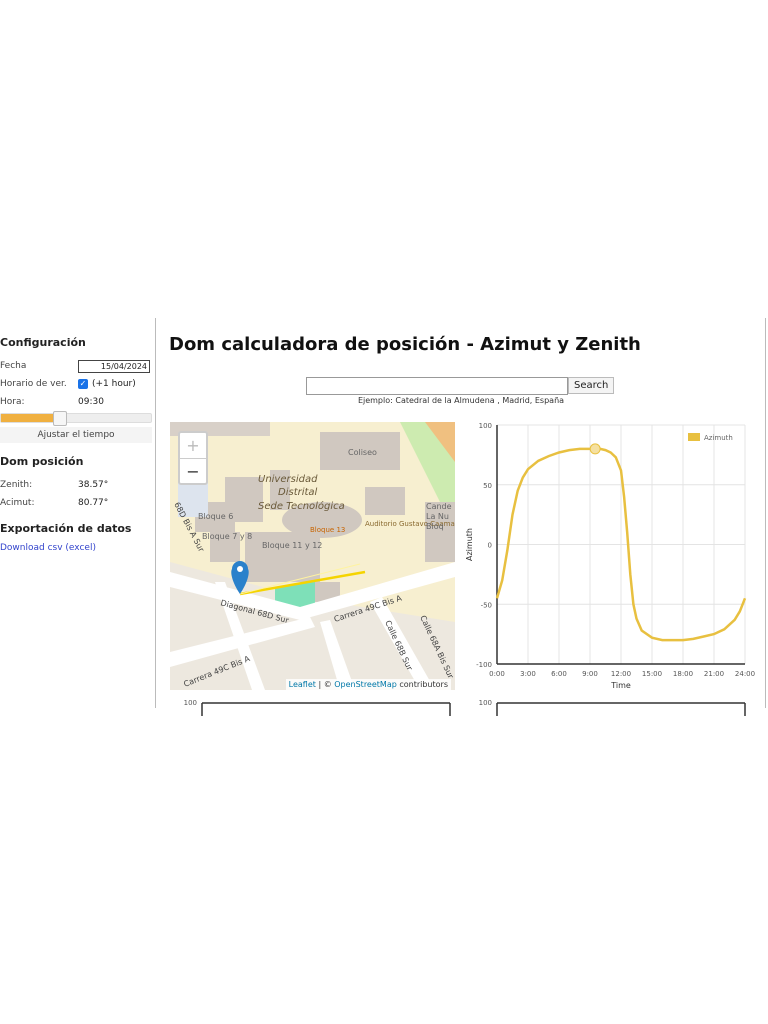 Image resolution: width=768 pixels, height=1024 pixels. Describe the element at coordinates (215, 516) in the screenshot. I see `map-label: Bloque 6` at that location.